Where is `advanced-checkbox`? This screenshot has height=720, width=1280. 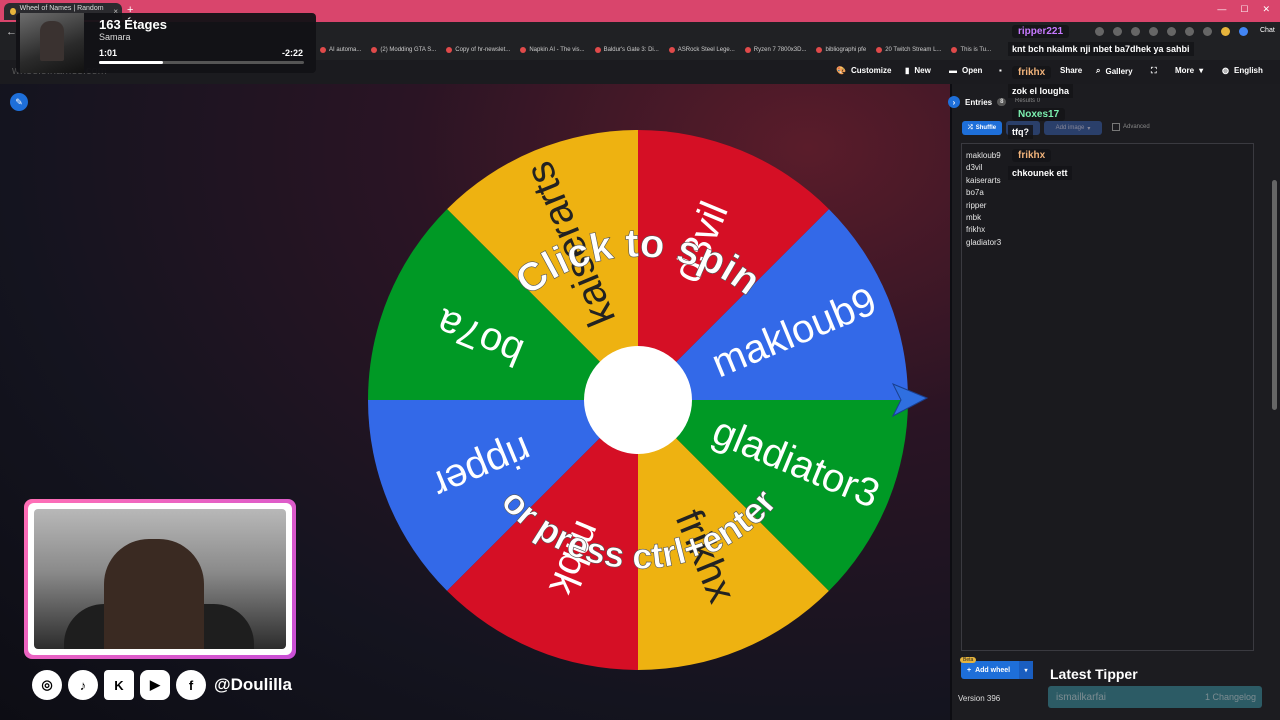 advanced-checkbox is located at coordinates (1116, 127).